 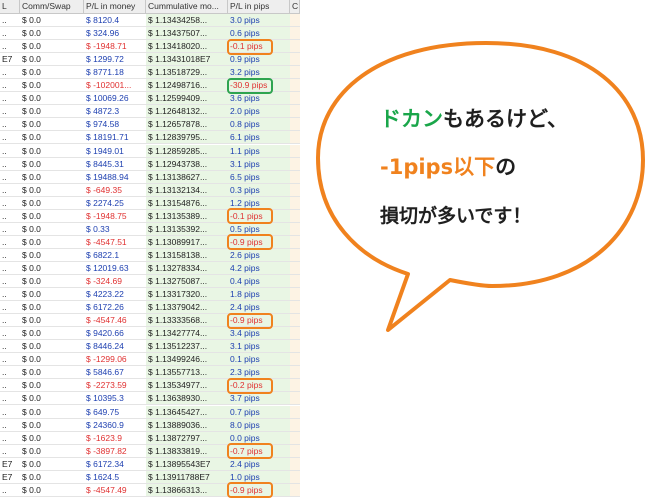 I want to click on bubble-line-1: ドカンもあるけど、, so click(x=474, y=118).